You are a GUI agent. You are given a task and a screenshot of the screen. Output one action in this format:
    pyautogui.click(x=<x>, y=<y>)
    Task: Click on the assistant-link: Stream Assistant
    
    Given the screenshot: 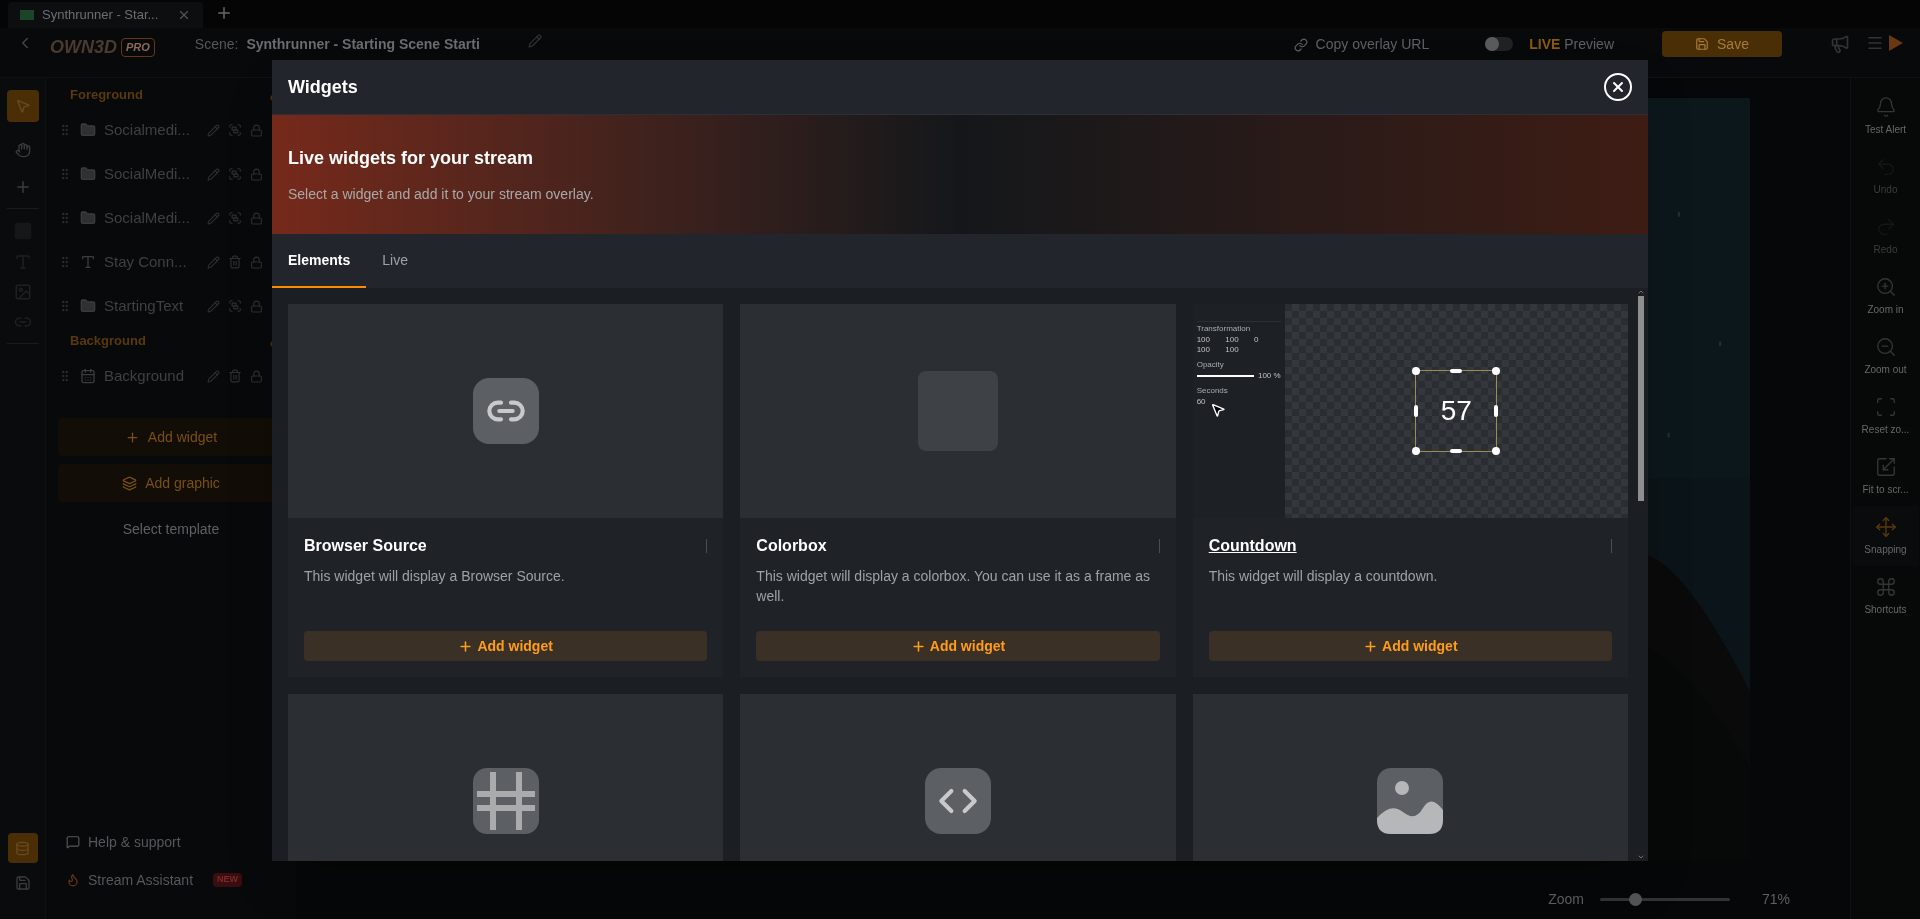 What is the action you would take?
    pyautogui.click(x=141, y=880)
    